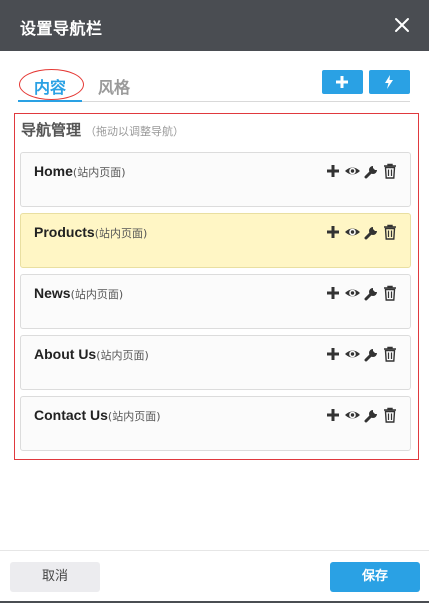 This screenshot has height=603, width=429. I want to click on nav-item-name: About Us, so click(65, 354).